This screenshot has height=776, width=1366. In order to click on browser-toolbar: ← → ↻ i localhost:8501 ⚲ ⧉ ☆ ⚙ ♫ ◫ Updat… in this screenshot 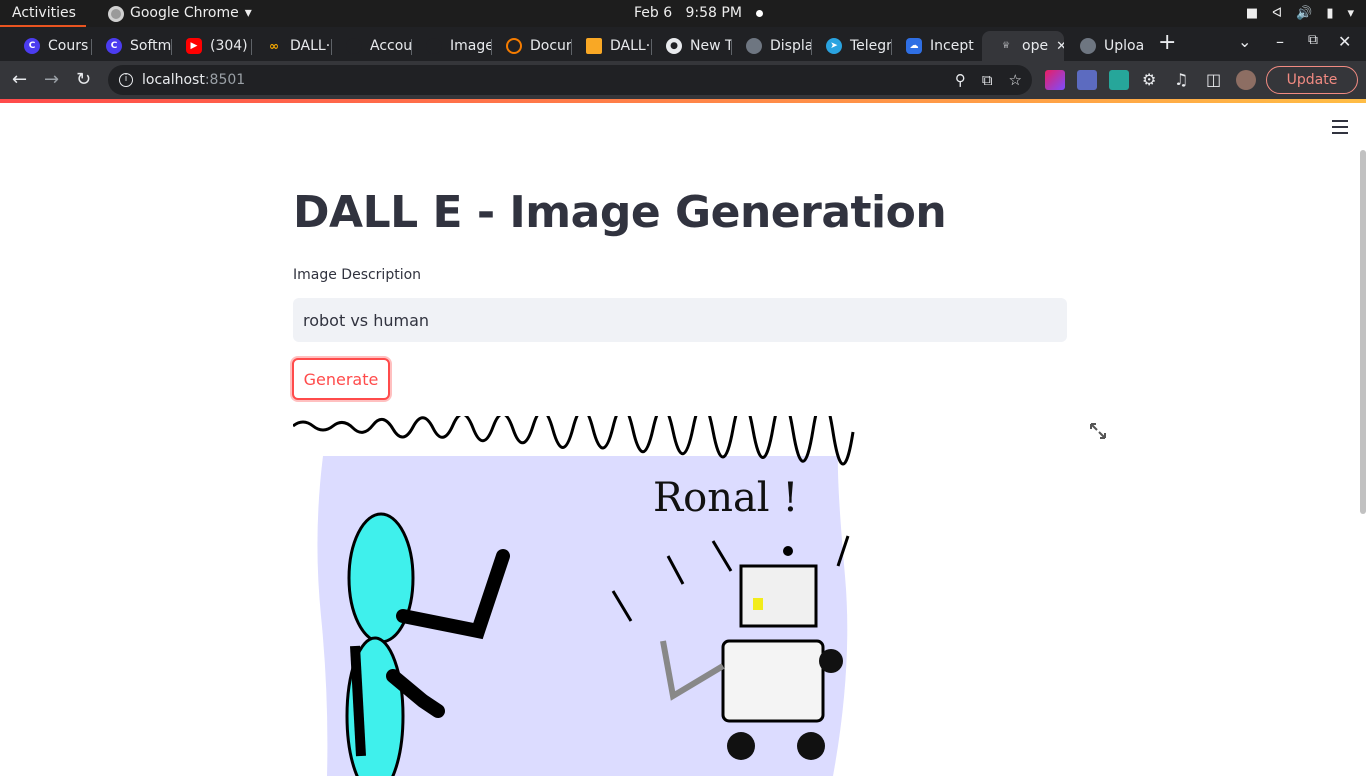, I will do `click(683, 80)`.